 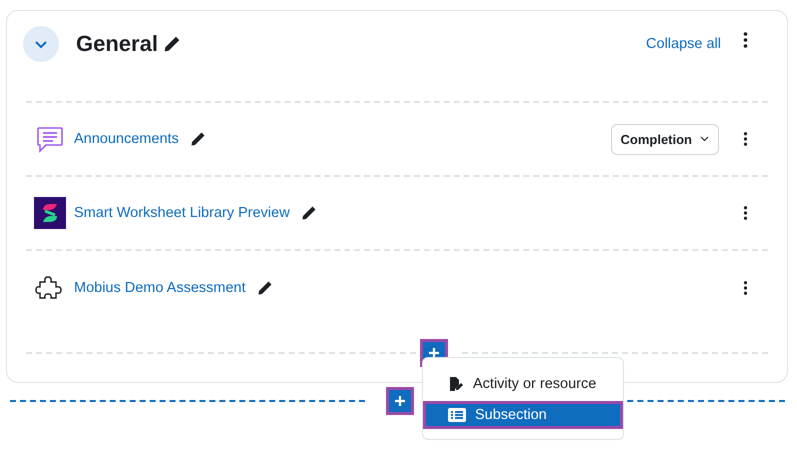 I want to click on activity-link: Smart Worksheet Library Preview, so click(x=182, y=213).